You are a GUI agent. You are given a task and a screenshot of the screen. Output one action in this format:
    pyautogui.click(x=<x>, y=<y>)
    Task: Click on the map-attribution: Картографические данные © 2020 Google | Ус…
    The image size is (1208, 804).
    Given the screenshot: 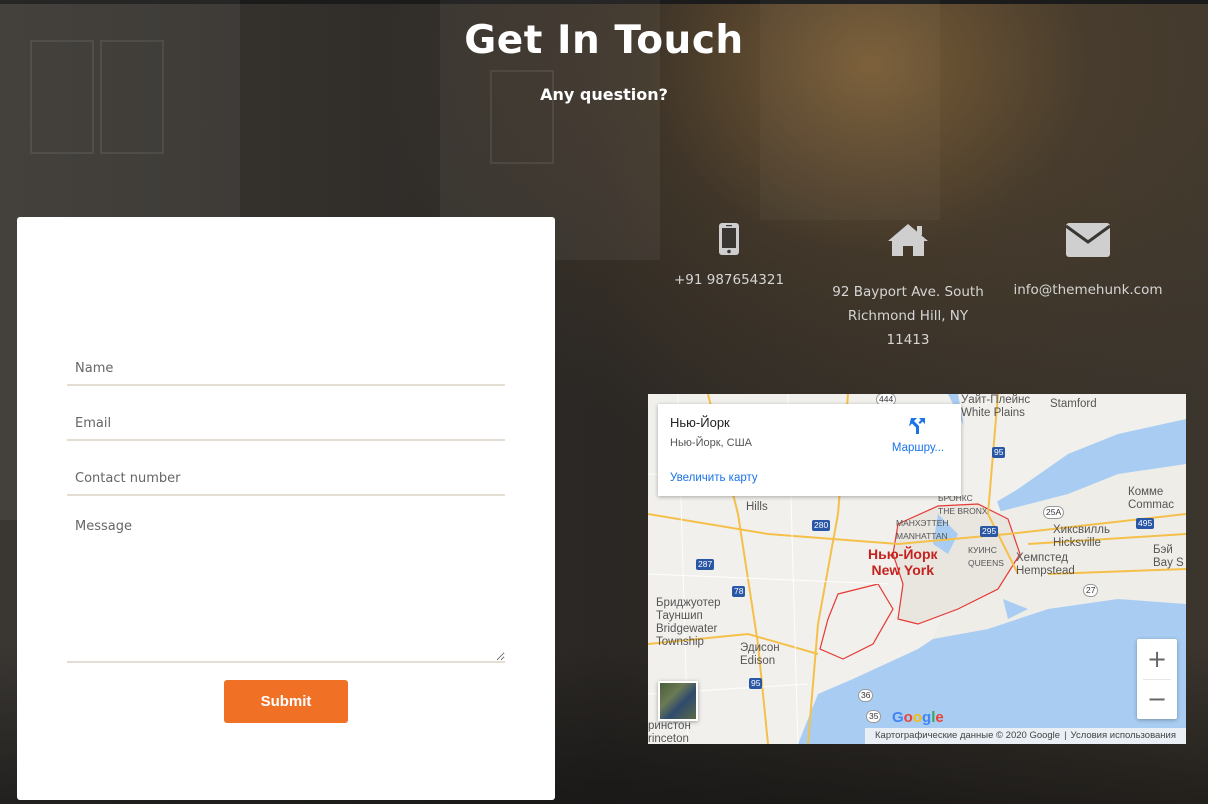 What is the action you would take?
    pyautogui.click(x=1025, y=736)
    